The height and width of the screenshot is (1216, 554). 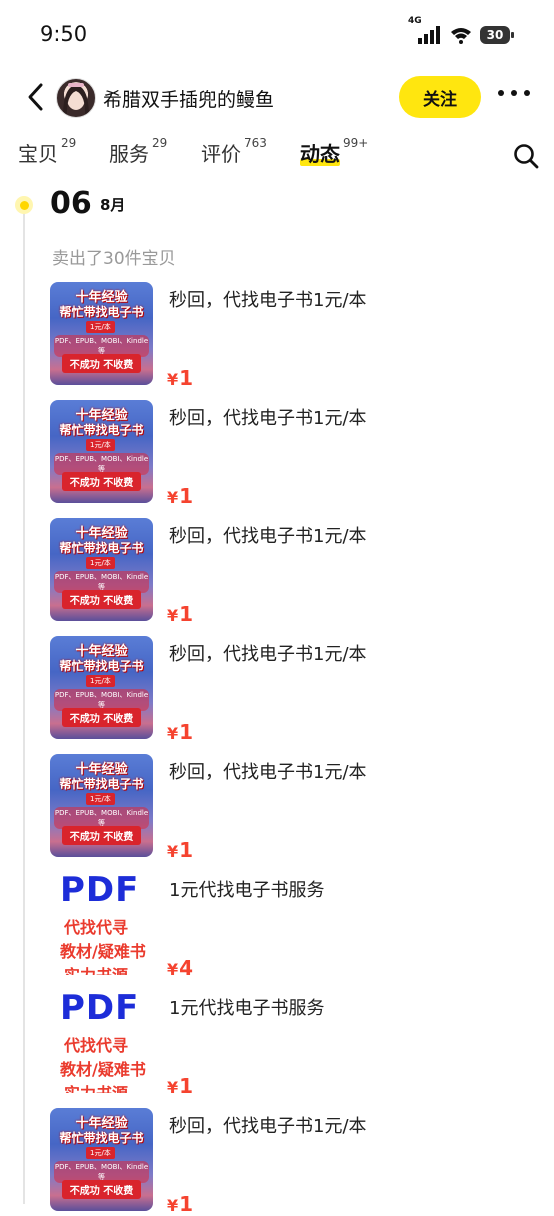 I want to click on tab-activity: 动态 99+, so click(x=334, y=151).